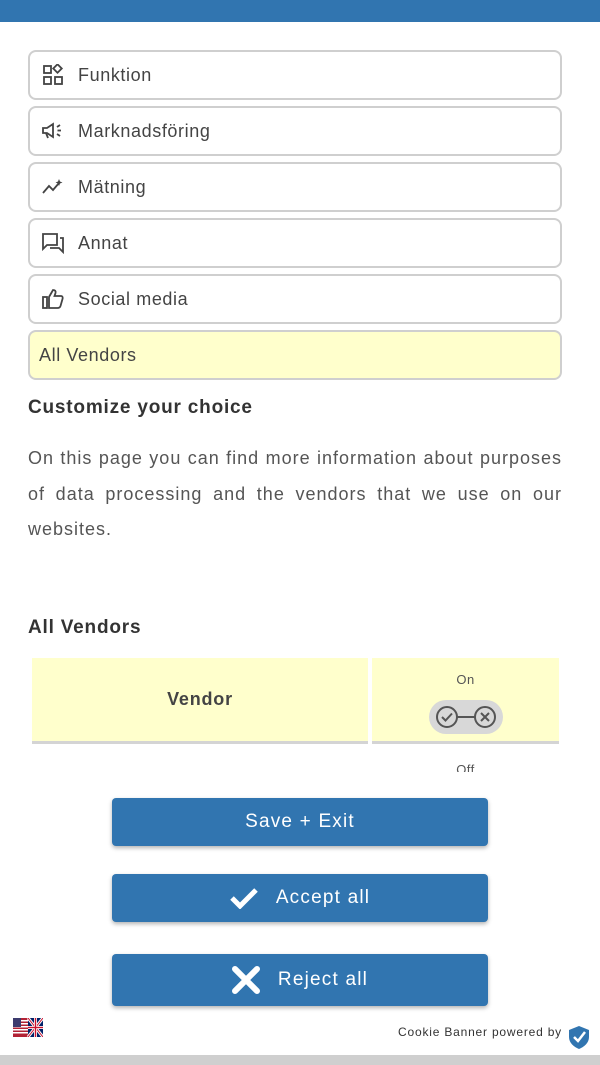  Describe the element at coordinates (295, 187) in the screenshot. I see `category-matning: Mätning` at that location.